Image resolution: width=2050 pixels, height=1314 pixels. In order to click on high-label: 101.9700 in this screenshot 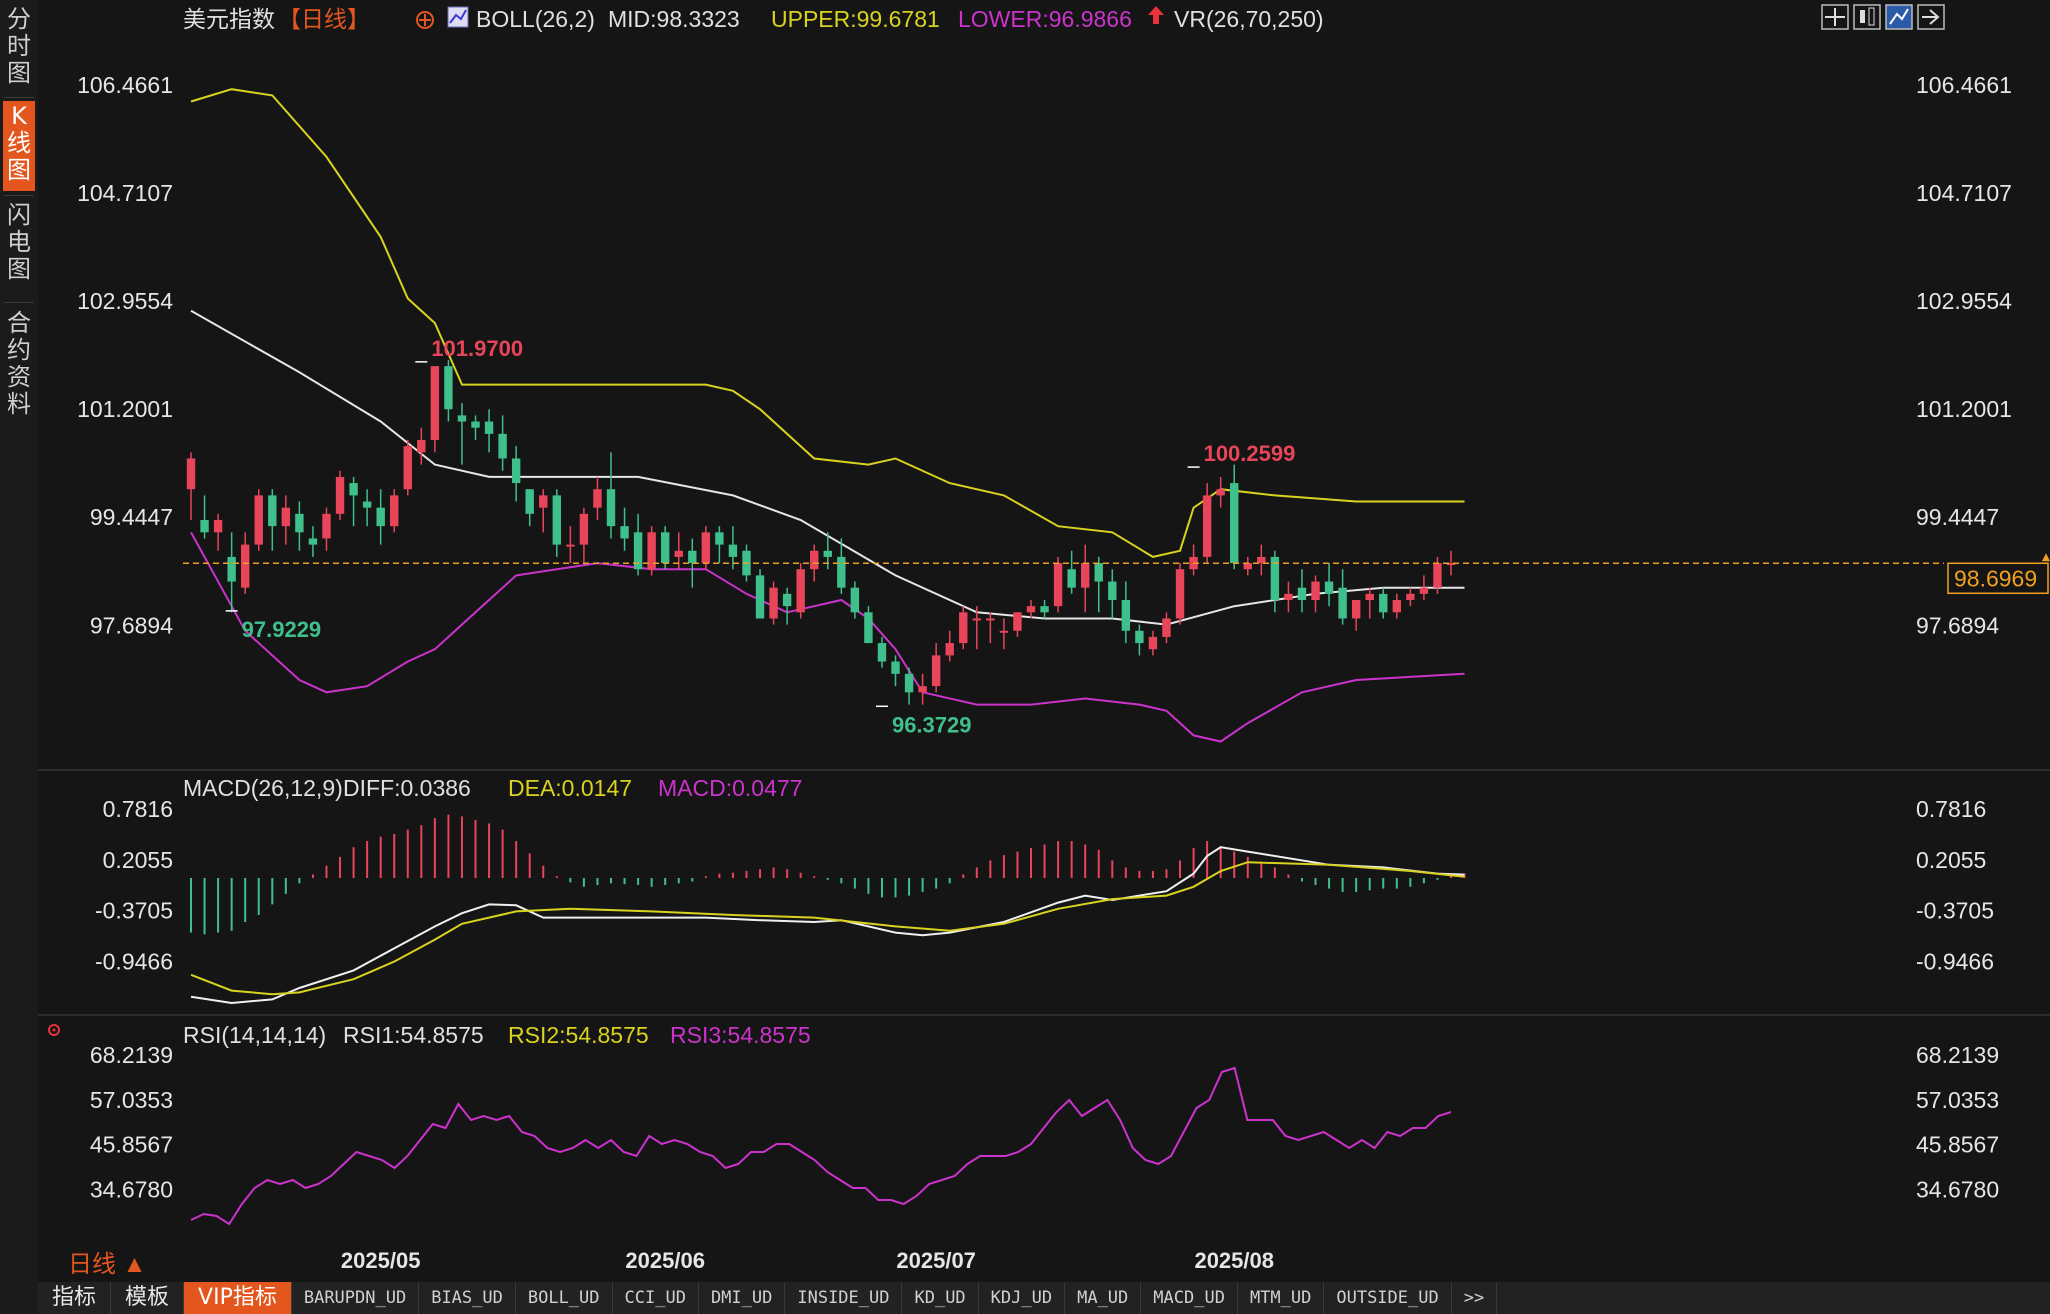, I will do `click(477, 348)`.